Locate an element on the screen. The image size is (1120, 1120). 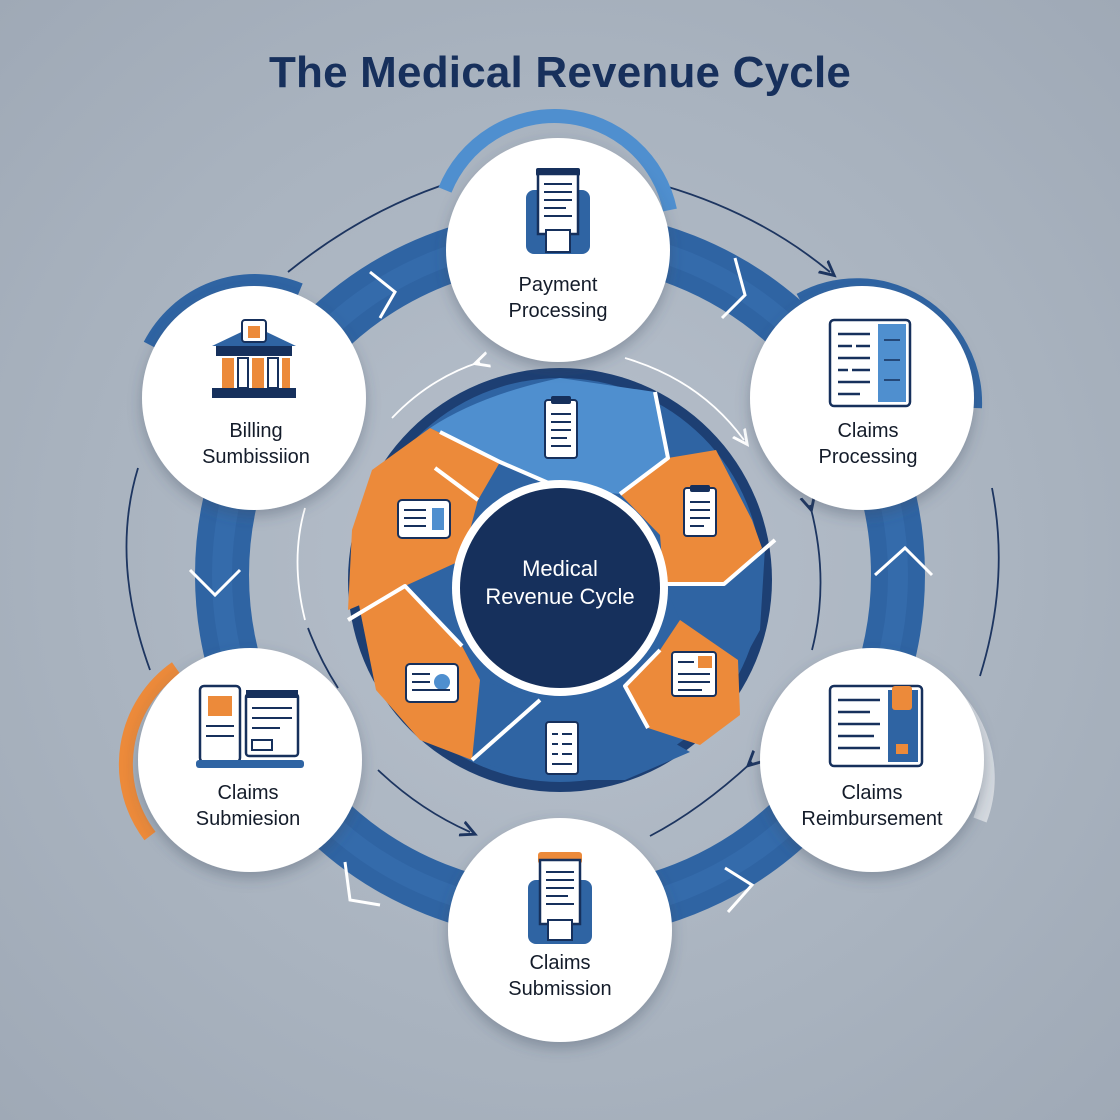
devices-forms-icon is located at coordinates (250, 726).